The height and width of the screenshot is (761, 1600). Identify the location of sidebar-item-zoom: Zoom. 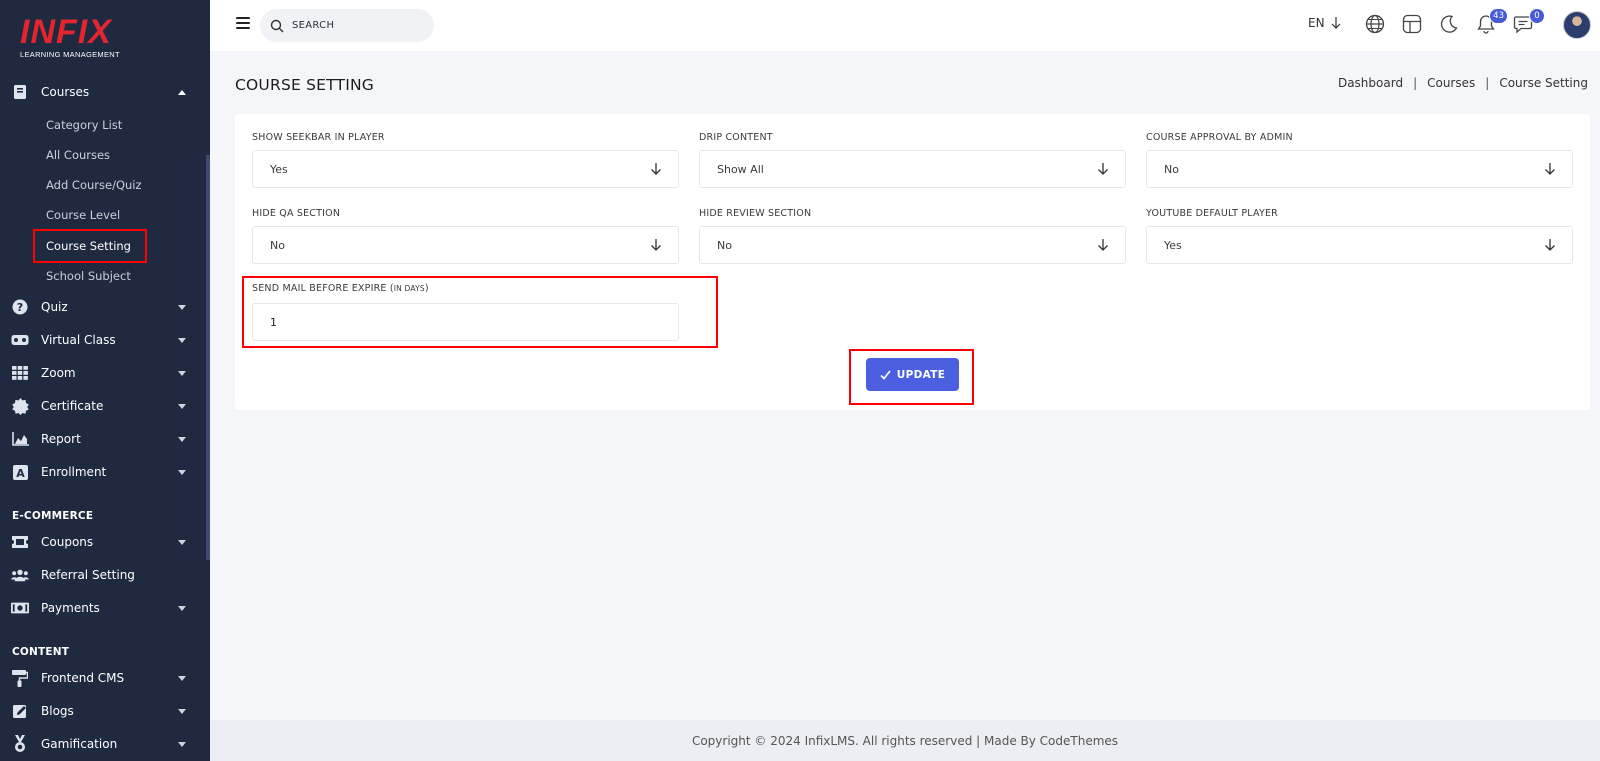
(103, 373).